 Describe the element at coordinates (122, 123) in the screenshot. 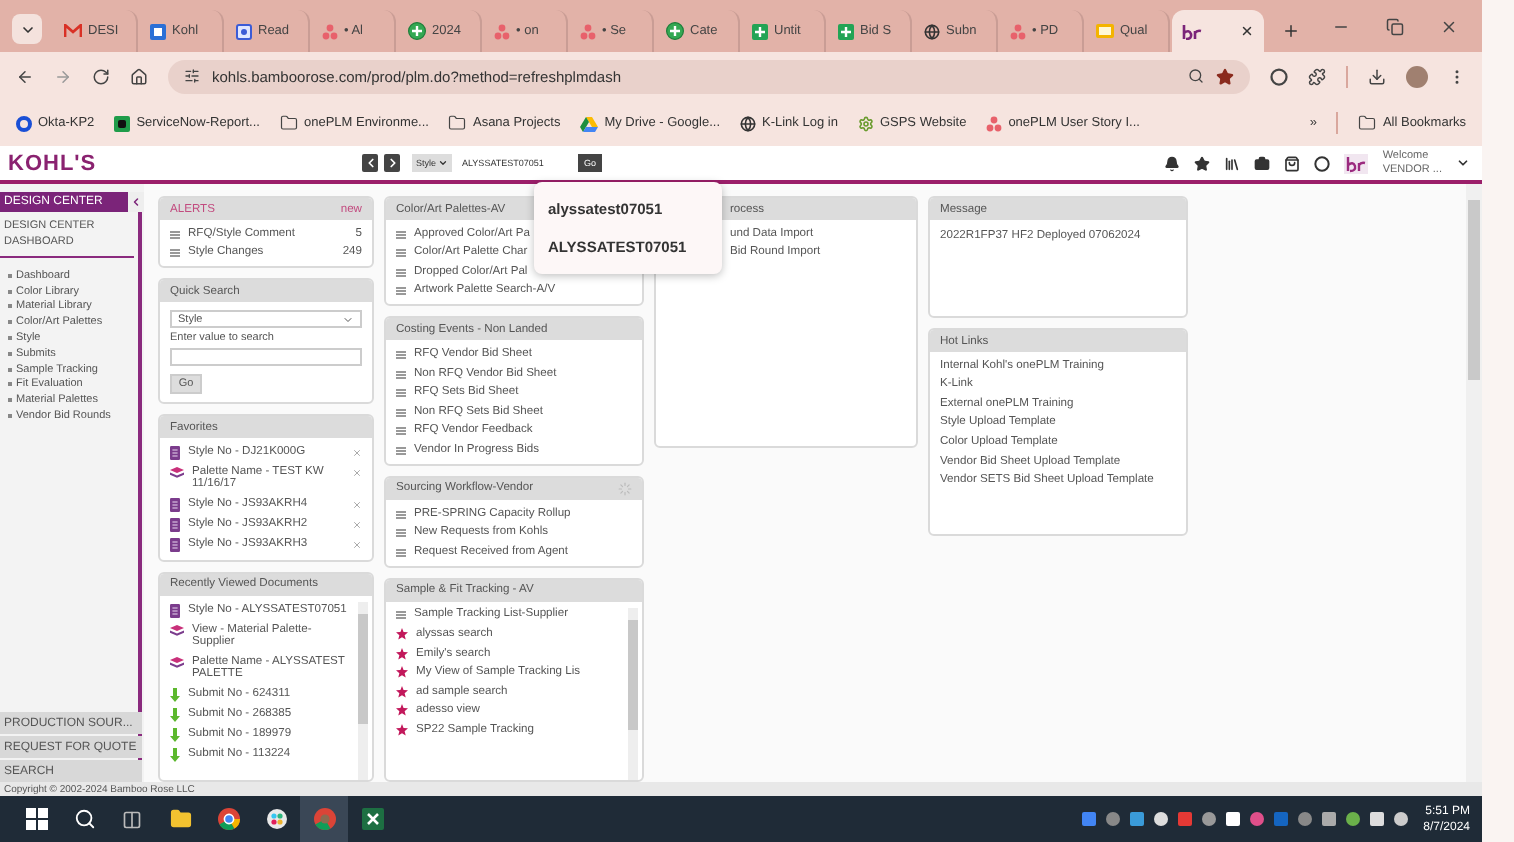

I see `square-icon` at that location.